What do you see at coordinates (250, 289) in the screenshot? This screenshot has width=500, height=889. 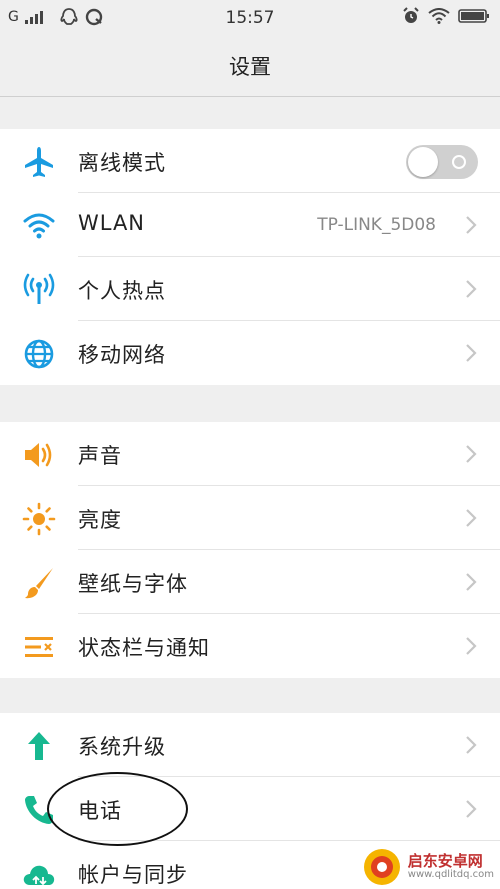 I see `settings-item-hotspot: 个人热点` at bounding box center [250, 289].